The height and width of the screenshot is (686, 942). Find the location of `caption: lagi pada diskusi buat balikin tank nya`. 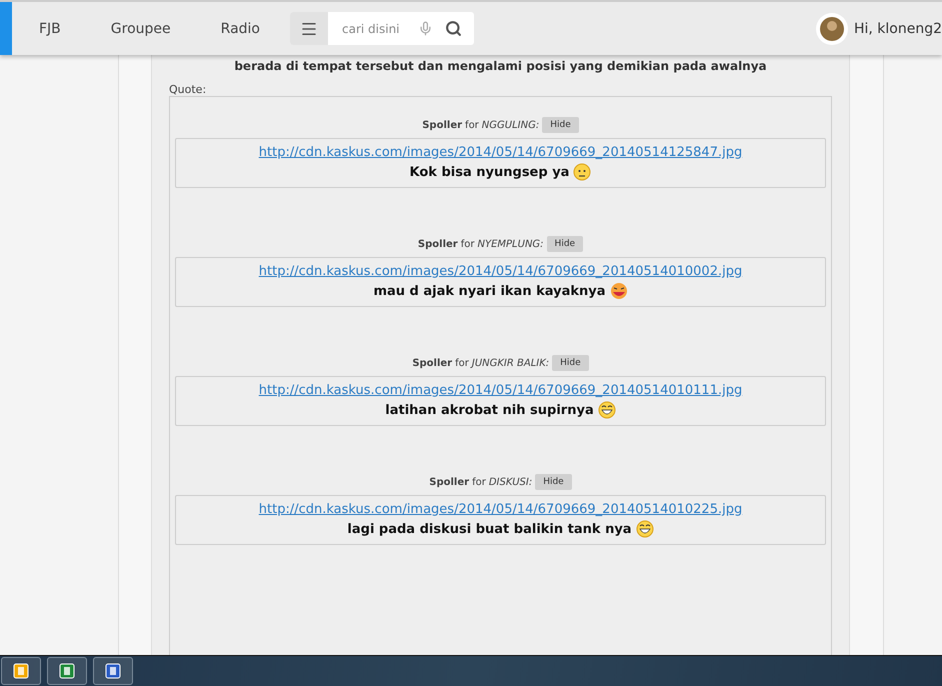

caption: lagi pada diskusi buat balikin tank nya is located at coordinates (489, 529).